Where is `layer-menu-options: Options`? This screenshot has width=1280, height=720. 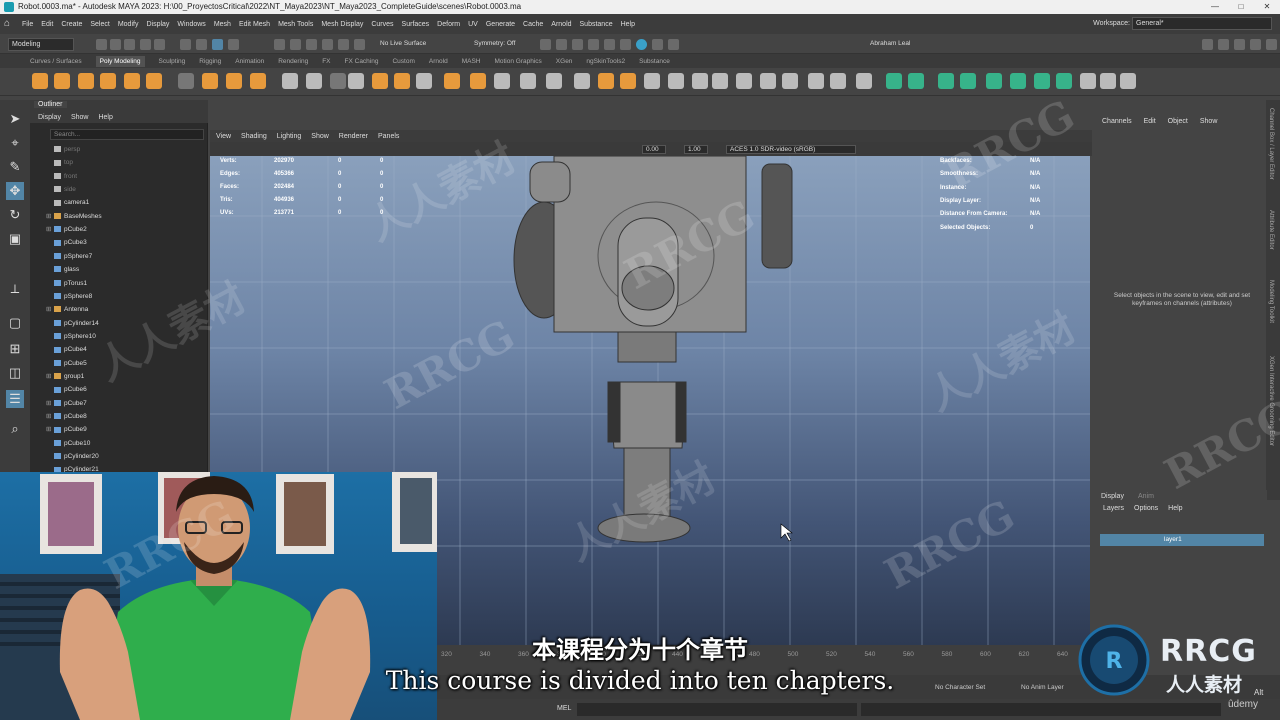 layer-menu-options: Options is located at coordinates (1146, 508).